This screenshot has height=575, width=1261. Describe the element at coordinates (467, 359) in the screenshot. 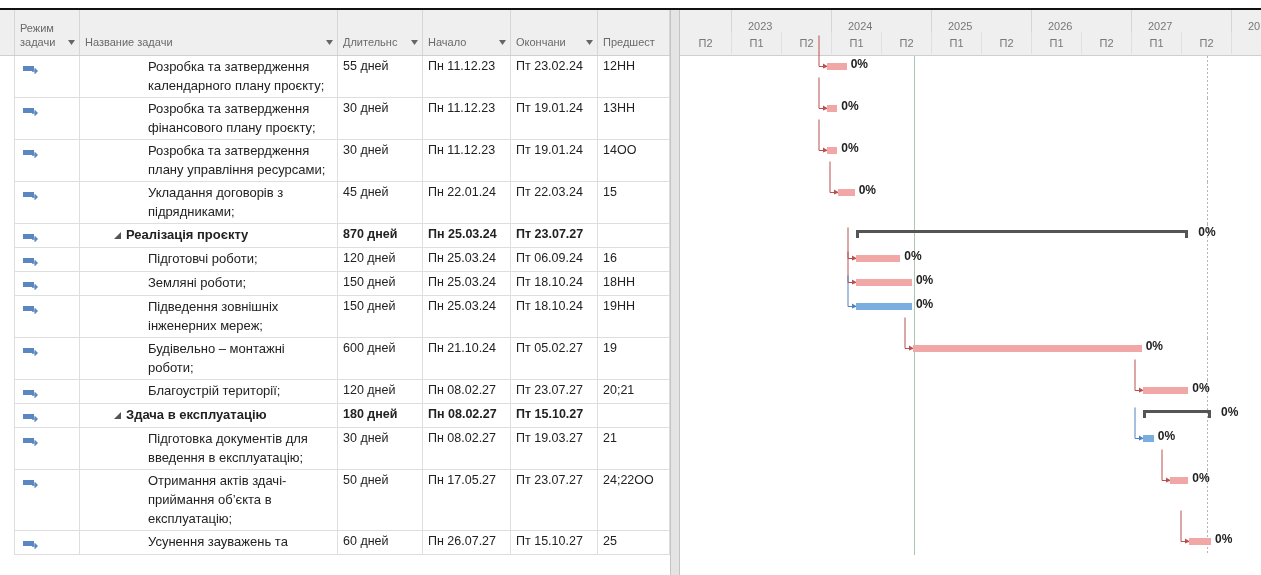

I see `start-date-cell: Пн 21.10.24` at that location.